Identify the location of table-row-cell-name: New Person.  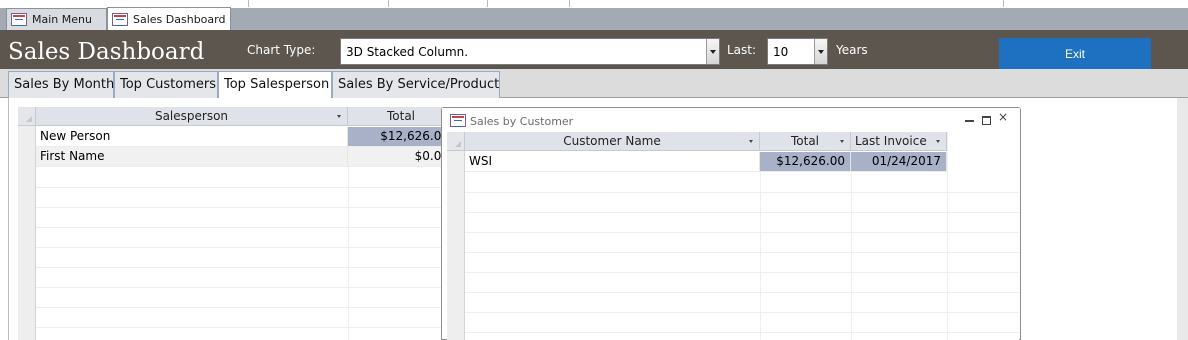
(192, 137).